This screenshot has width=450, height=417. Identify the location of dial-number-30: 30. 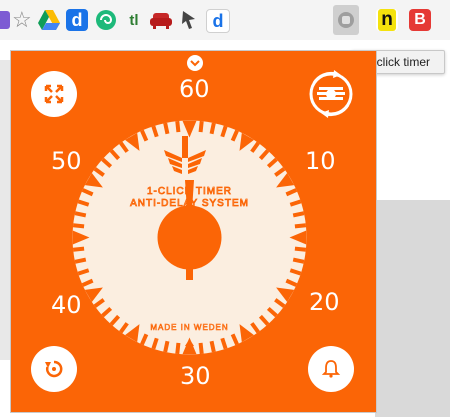
(195, 376).